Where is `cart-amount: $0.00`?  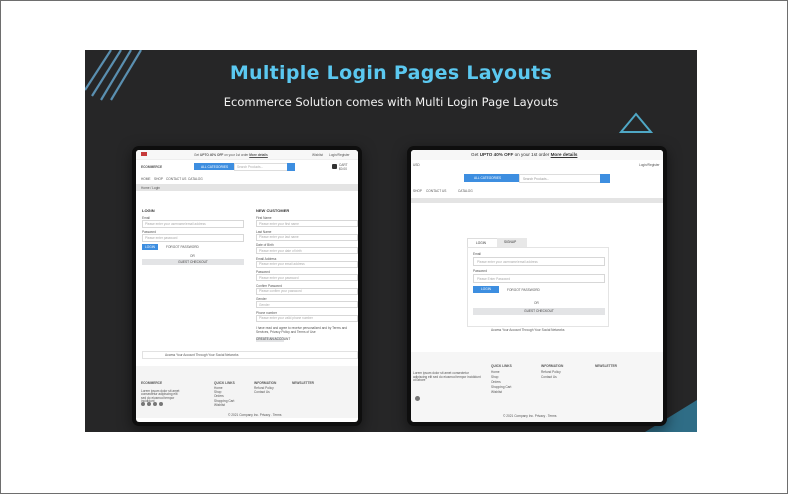
cart-amount: $0.00 is located at coordinates (343, 169).